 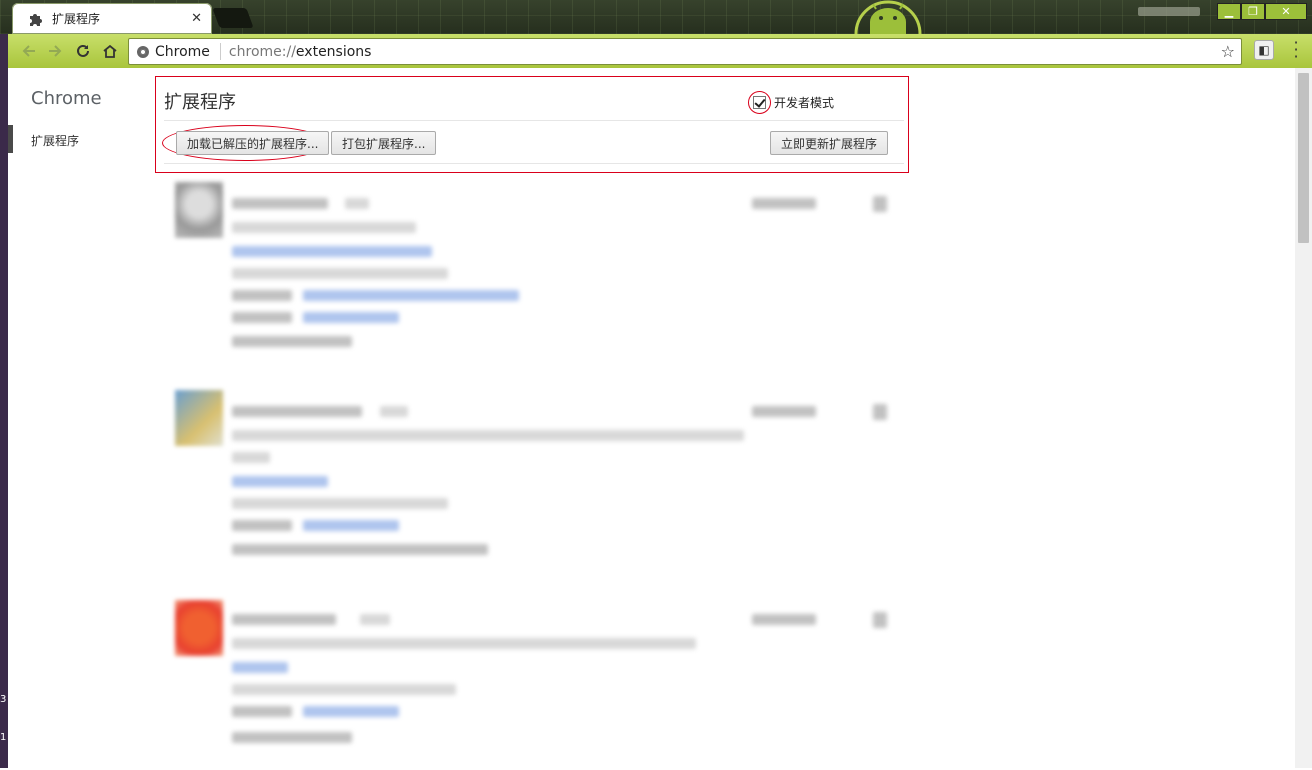 I want to click on sidebar-title: Chrome, so click(x=66, y=98).